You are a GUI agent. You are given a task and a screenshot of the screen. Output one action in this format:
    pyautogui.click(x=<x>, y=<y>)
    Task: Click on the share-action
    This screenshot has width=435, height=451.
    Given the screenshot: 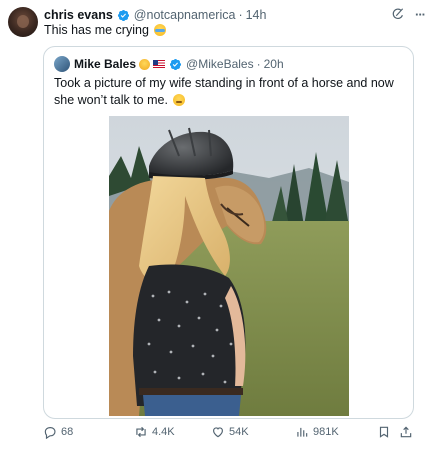 What is the action you would take?
    pyautogui.click(x=406, y=432)
    